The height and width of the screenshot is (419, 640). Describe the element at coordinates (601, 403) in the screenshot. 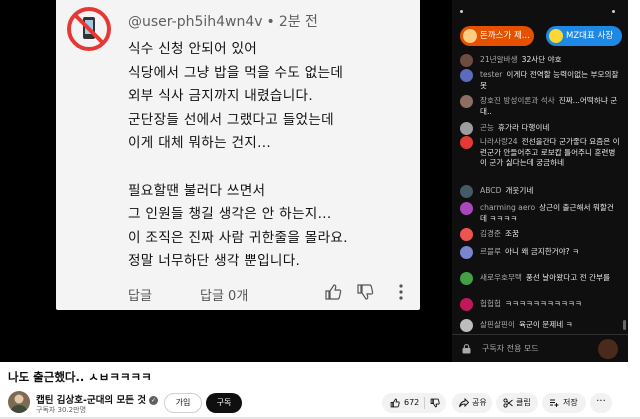

I see `more-actions-button: ···` at that location.